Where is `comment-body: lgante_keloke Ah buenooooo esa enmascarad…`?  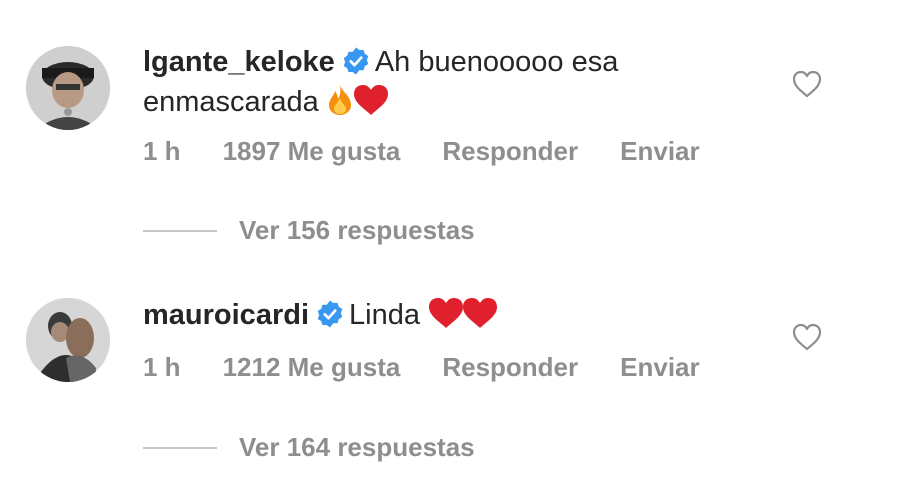 comment-body: lgante_keloke Ah buenooooo esa enmascarad… is located at coordinates (423, 84).